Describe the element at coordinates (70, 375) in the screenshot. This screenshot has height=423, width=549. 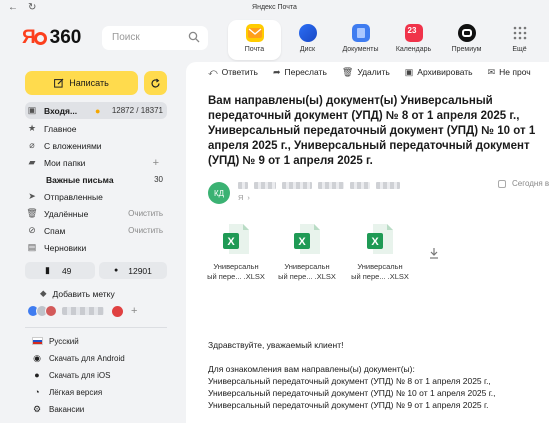
I see `download-ios-link: ● Скачать для iOS` at that location.